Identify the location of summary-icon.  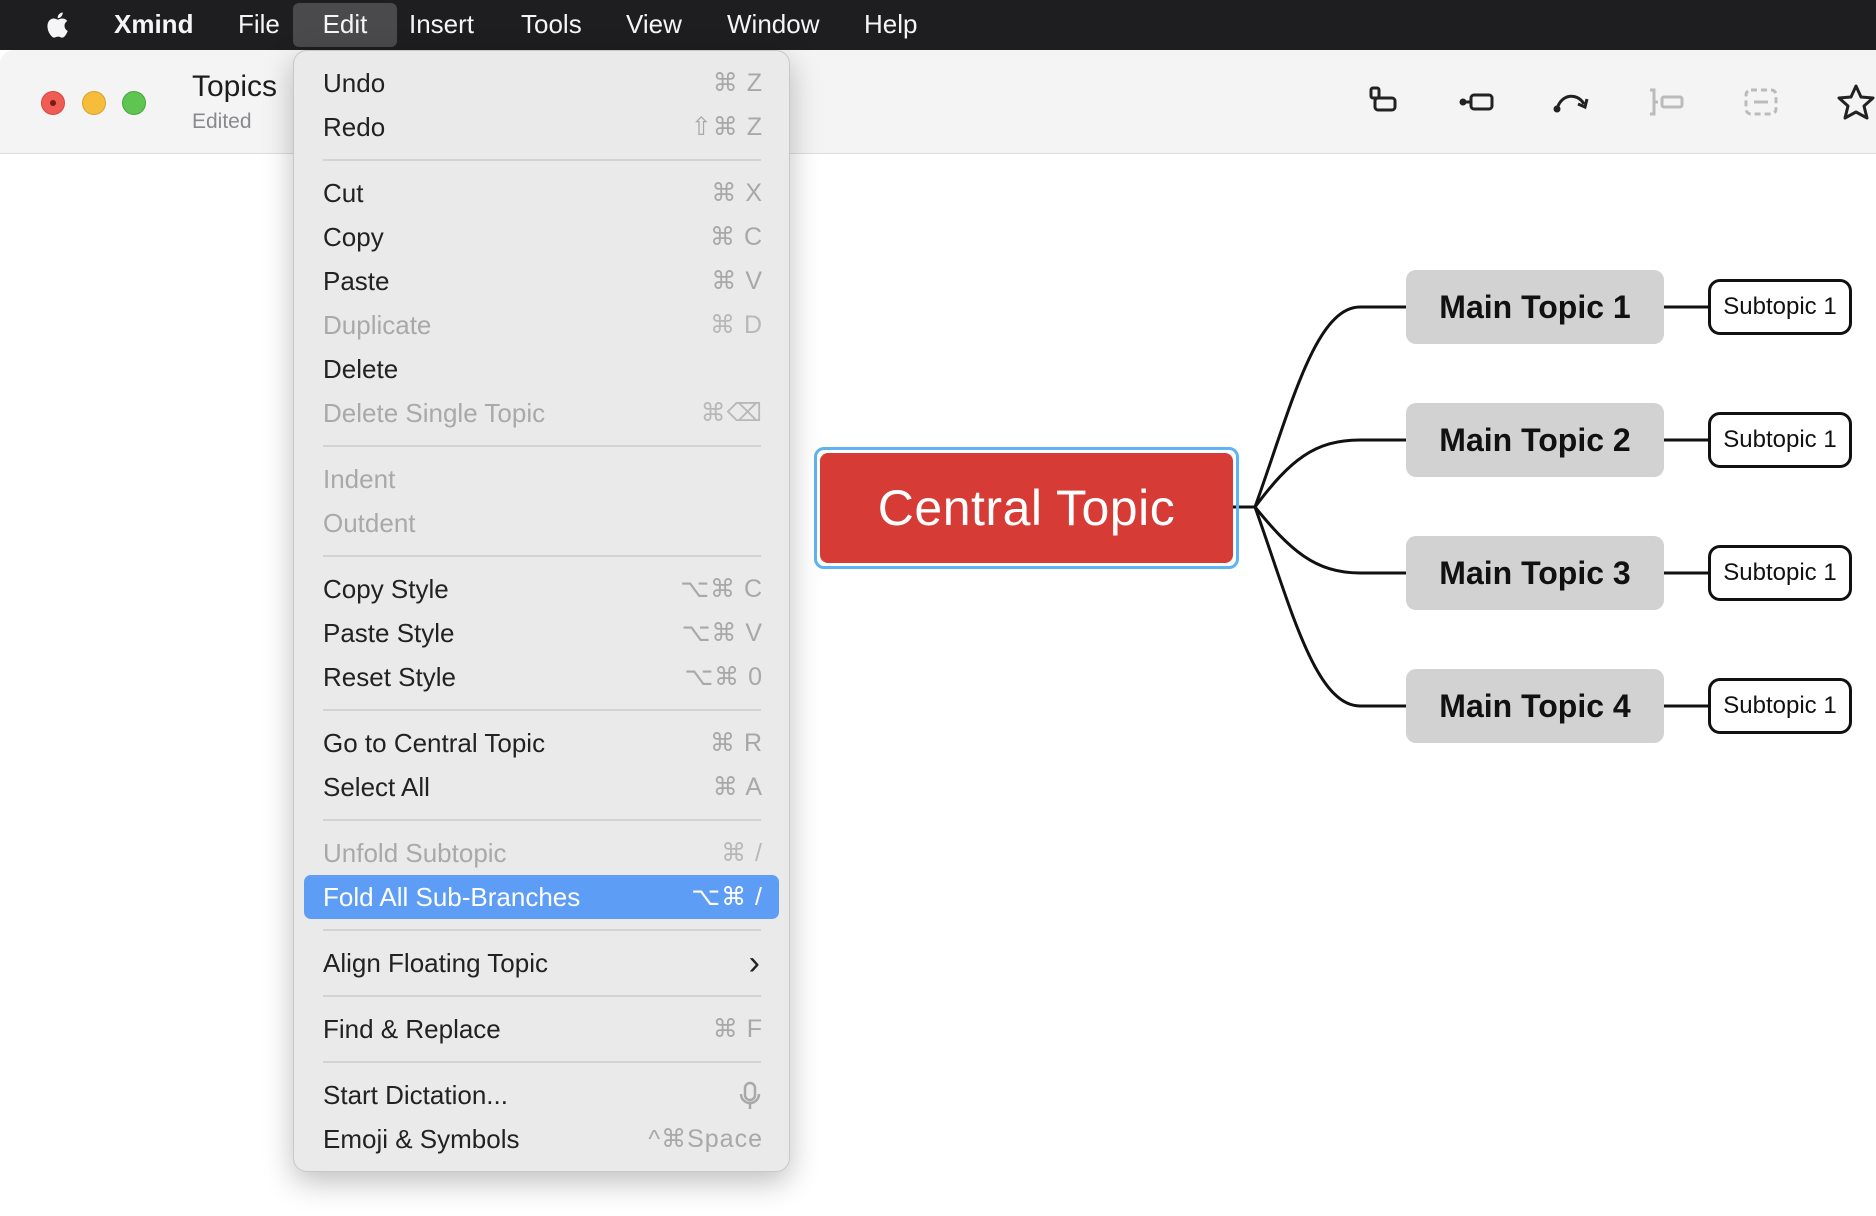
(1761, 102).